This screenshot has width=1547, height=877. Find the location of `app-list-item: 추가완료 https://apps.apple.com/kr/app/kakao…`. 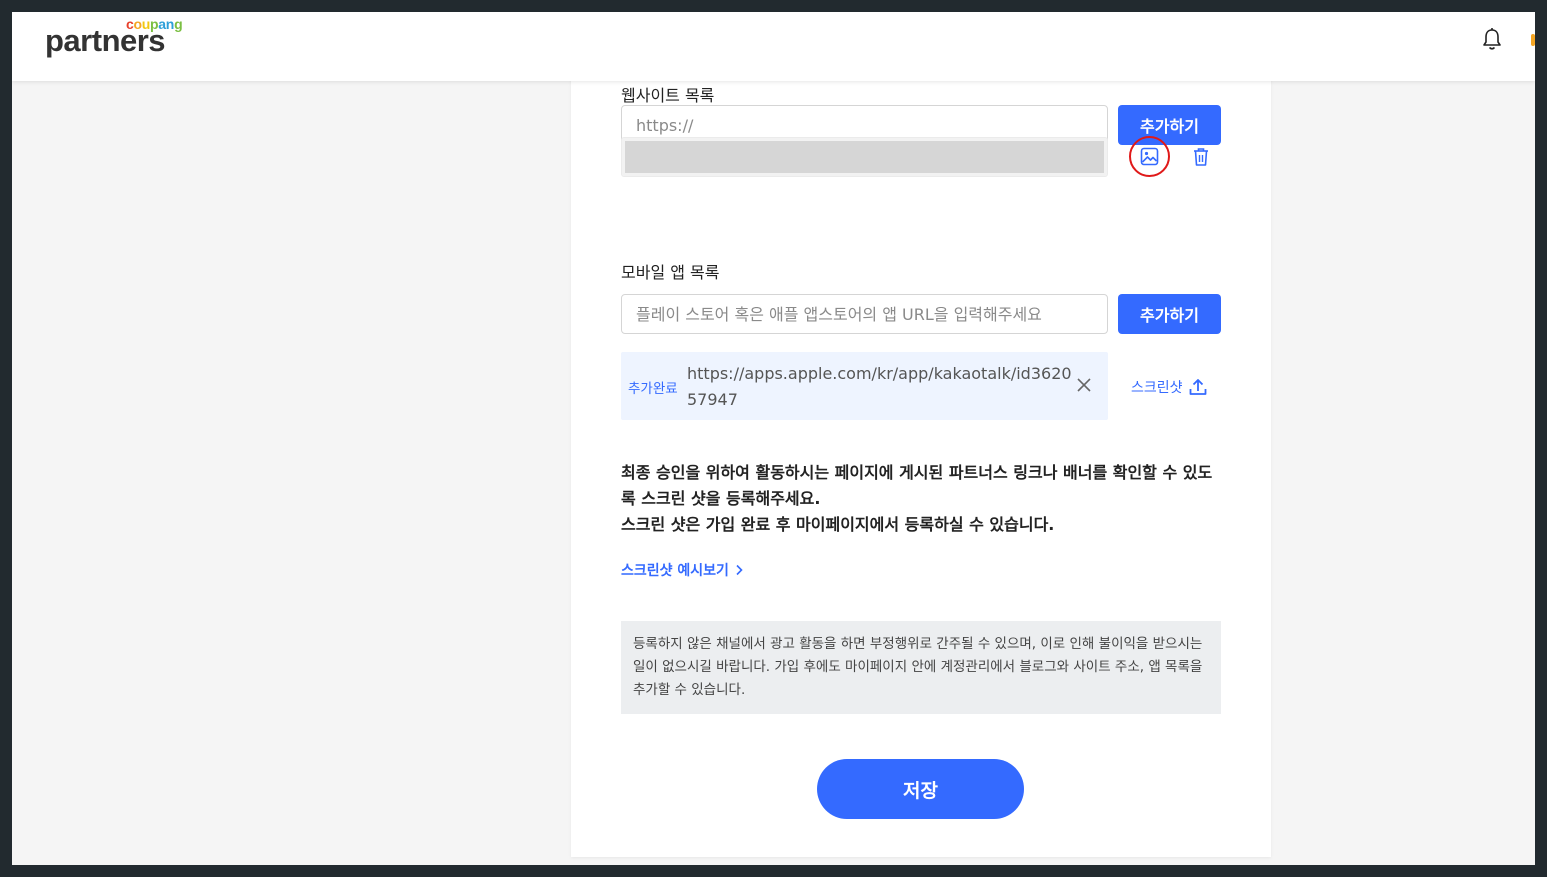

app-list-item: 추가완료 https://apps.apple.com/kr/app/kakao… is located at coordinates (864, 386).